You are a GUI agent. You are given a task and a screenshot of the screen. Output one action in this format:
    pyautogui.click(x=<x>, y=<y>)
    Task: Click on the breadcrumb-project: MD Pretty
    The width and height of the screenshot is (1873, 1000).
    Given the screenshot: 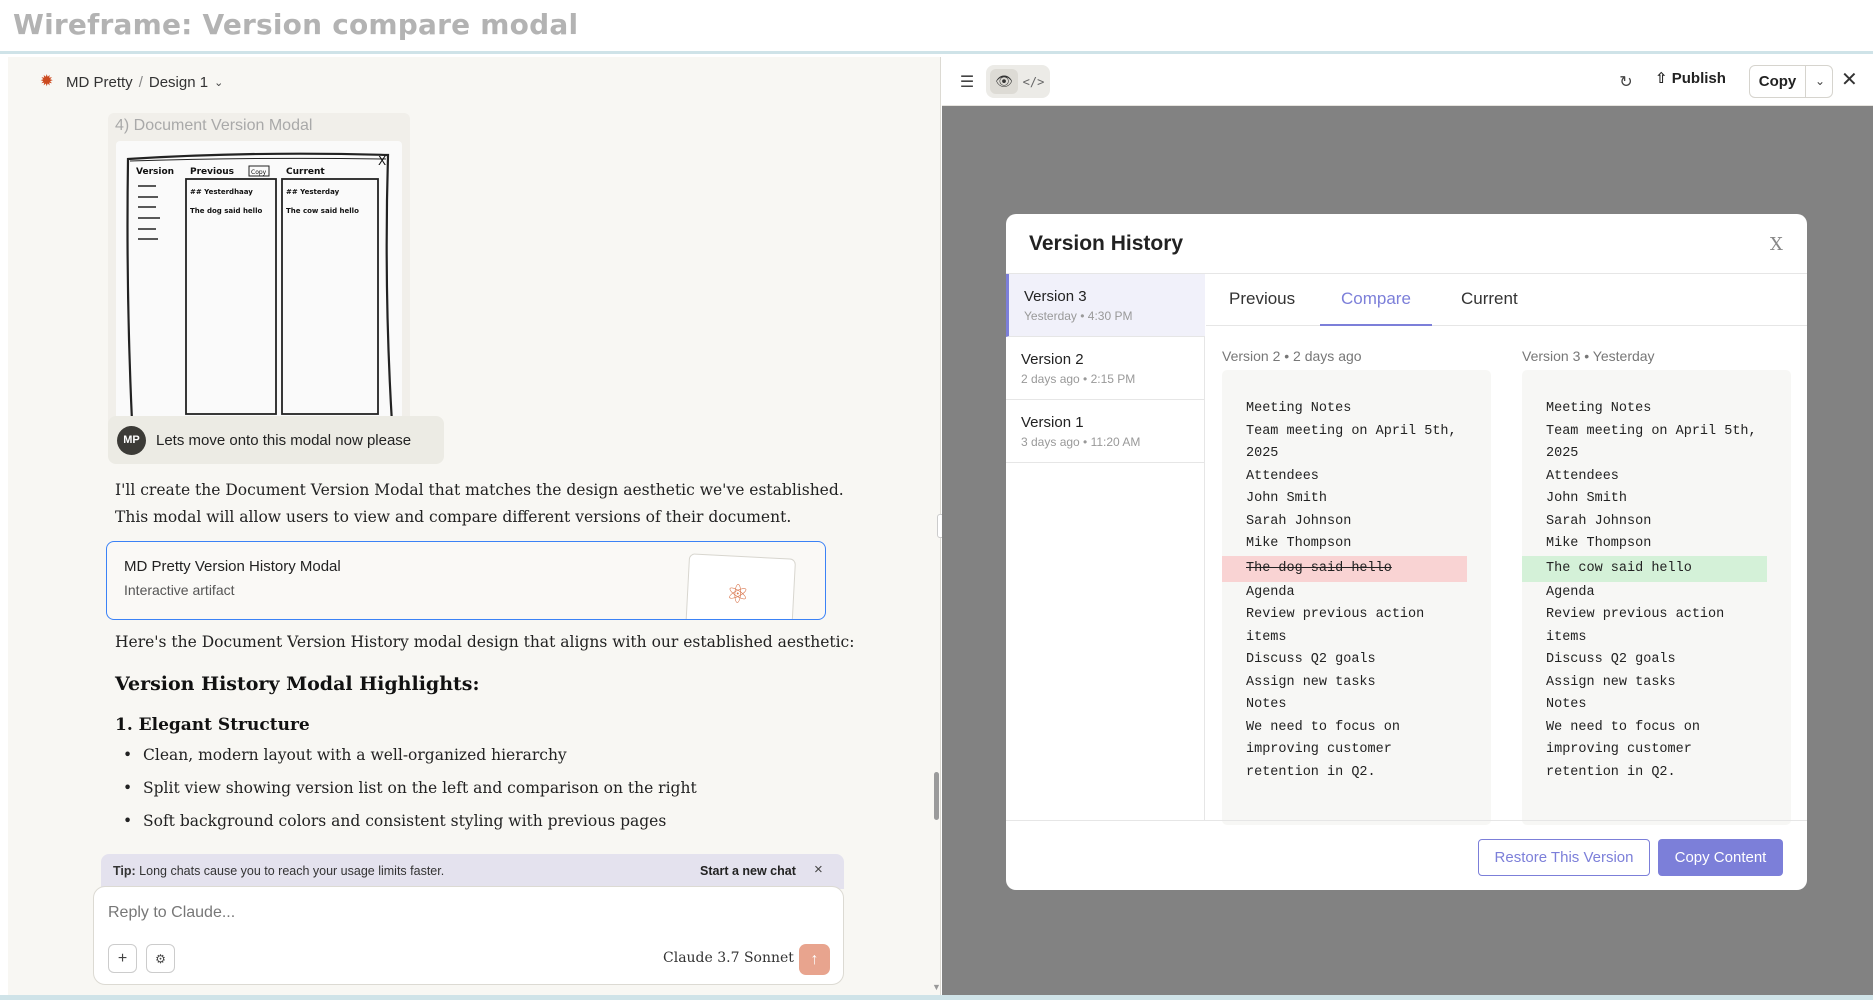 What is the action you would take?
    pyautogui.click(x=99, y=82)
    